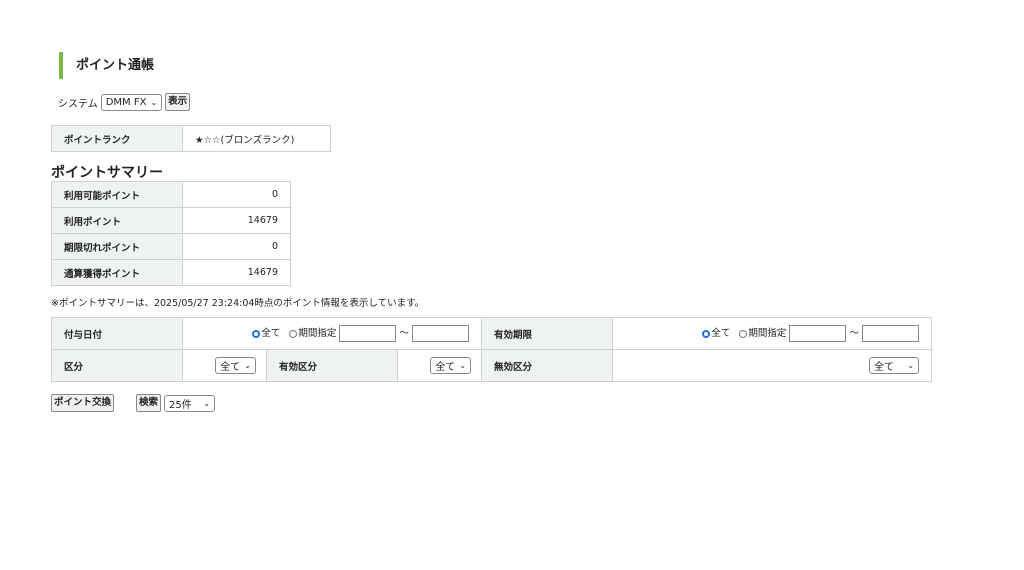 This screenshot has height=570, width=1024. What do you see at coordinates (721, 333) in the screenshot?
I see `expiry-all-label: 全て` at bounding box center [721, 333].